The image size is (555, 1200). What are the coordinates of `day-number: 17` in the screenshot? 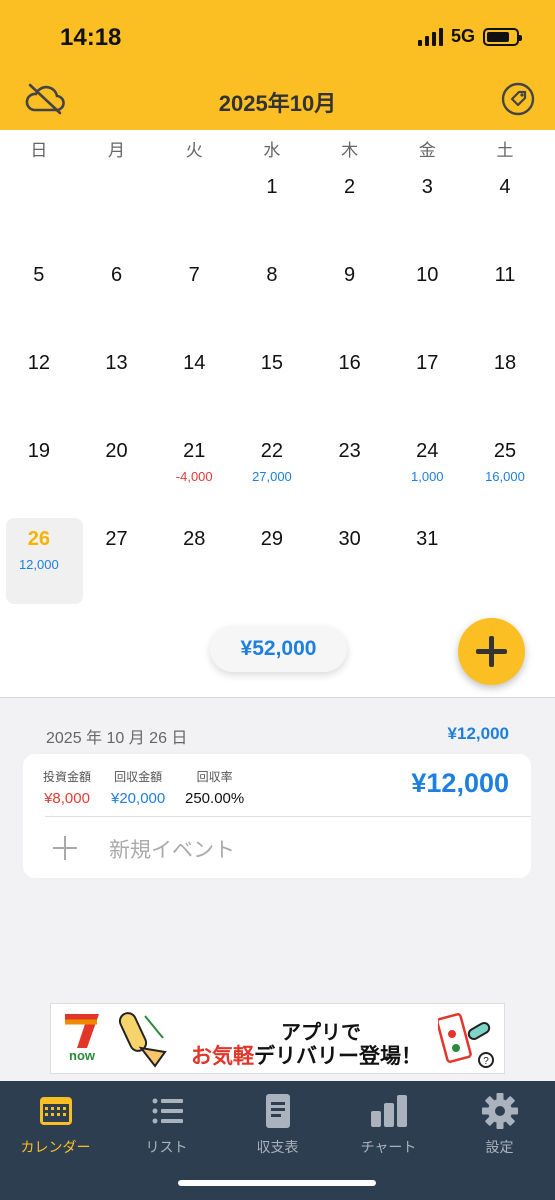 It's located at (427, 363).